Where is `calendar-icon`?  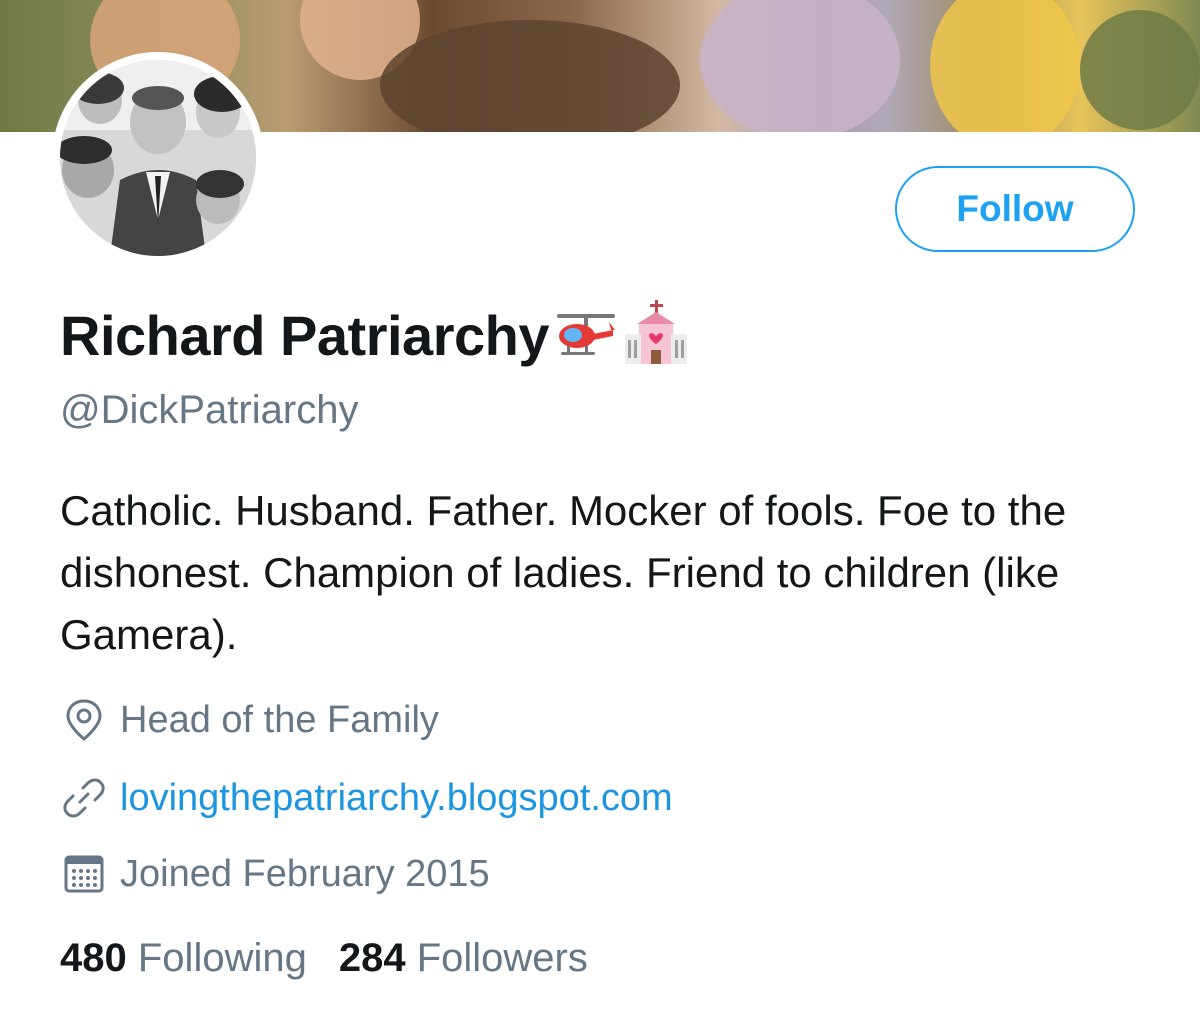
calendar-icon is located at coordinates (84, 874).